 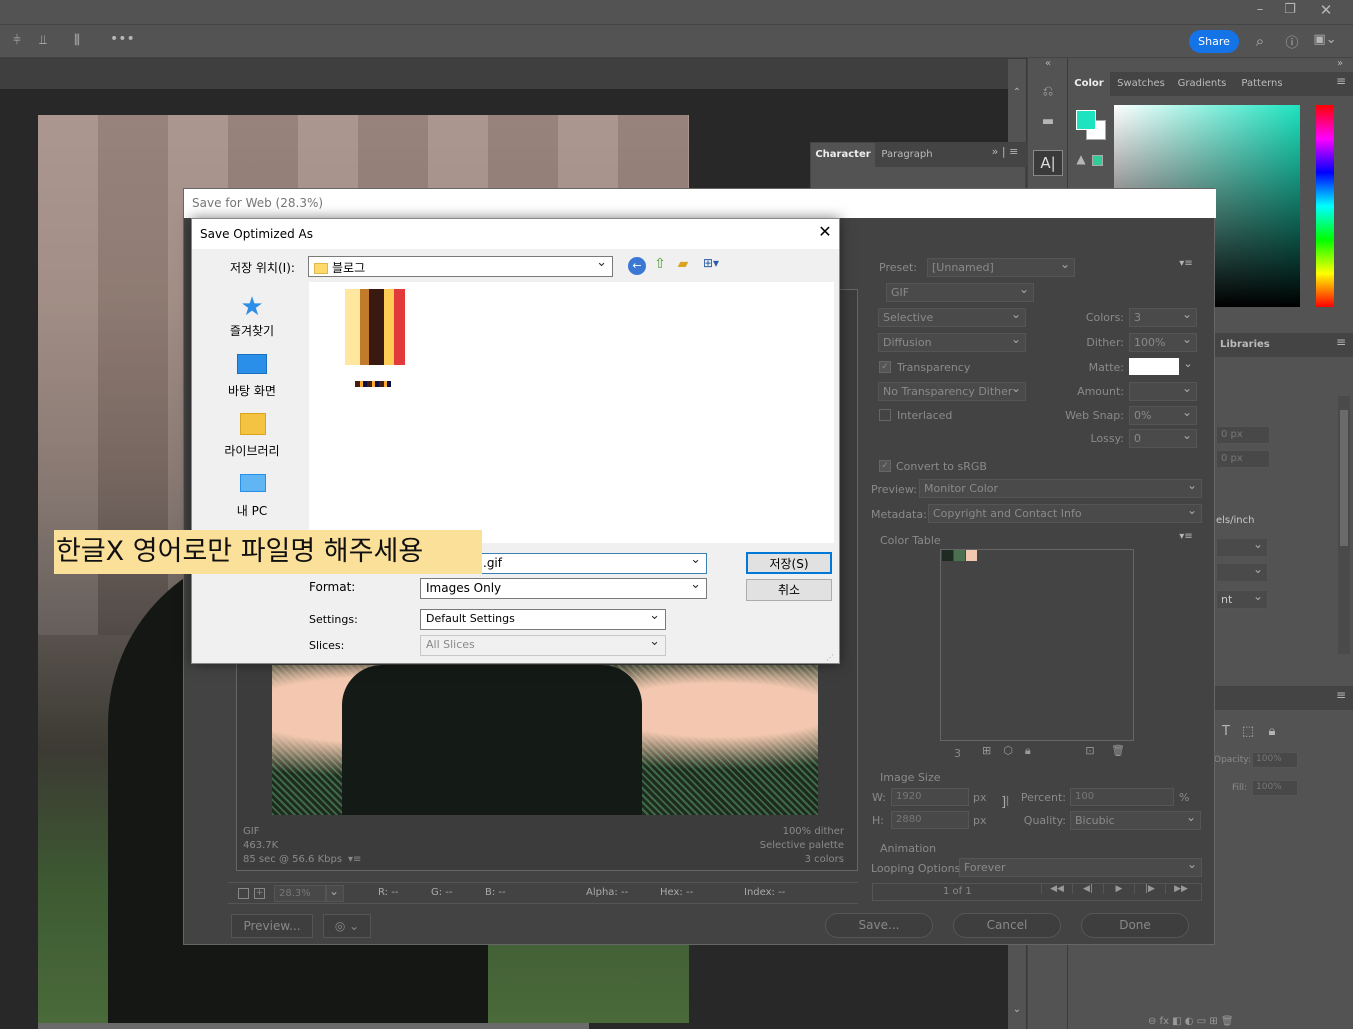 I want to click on libraries-menu-icon: ≡, so click(x=1341, y=342).